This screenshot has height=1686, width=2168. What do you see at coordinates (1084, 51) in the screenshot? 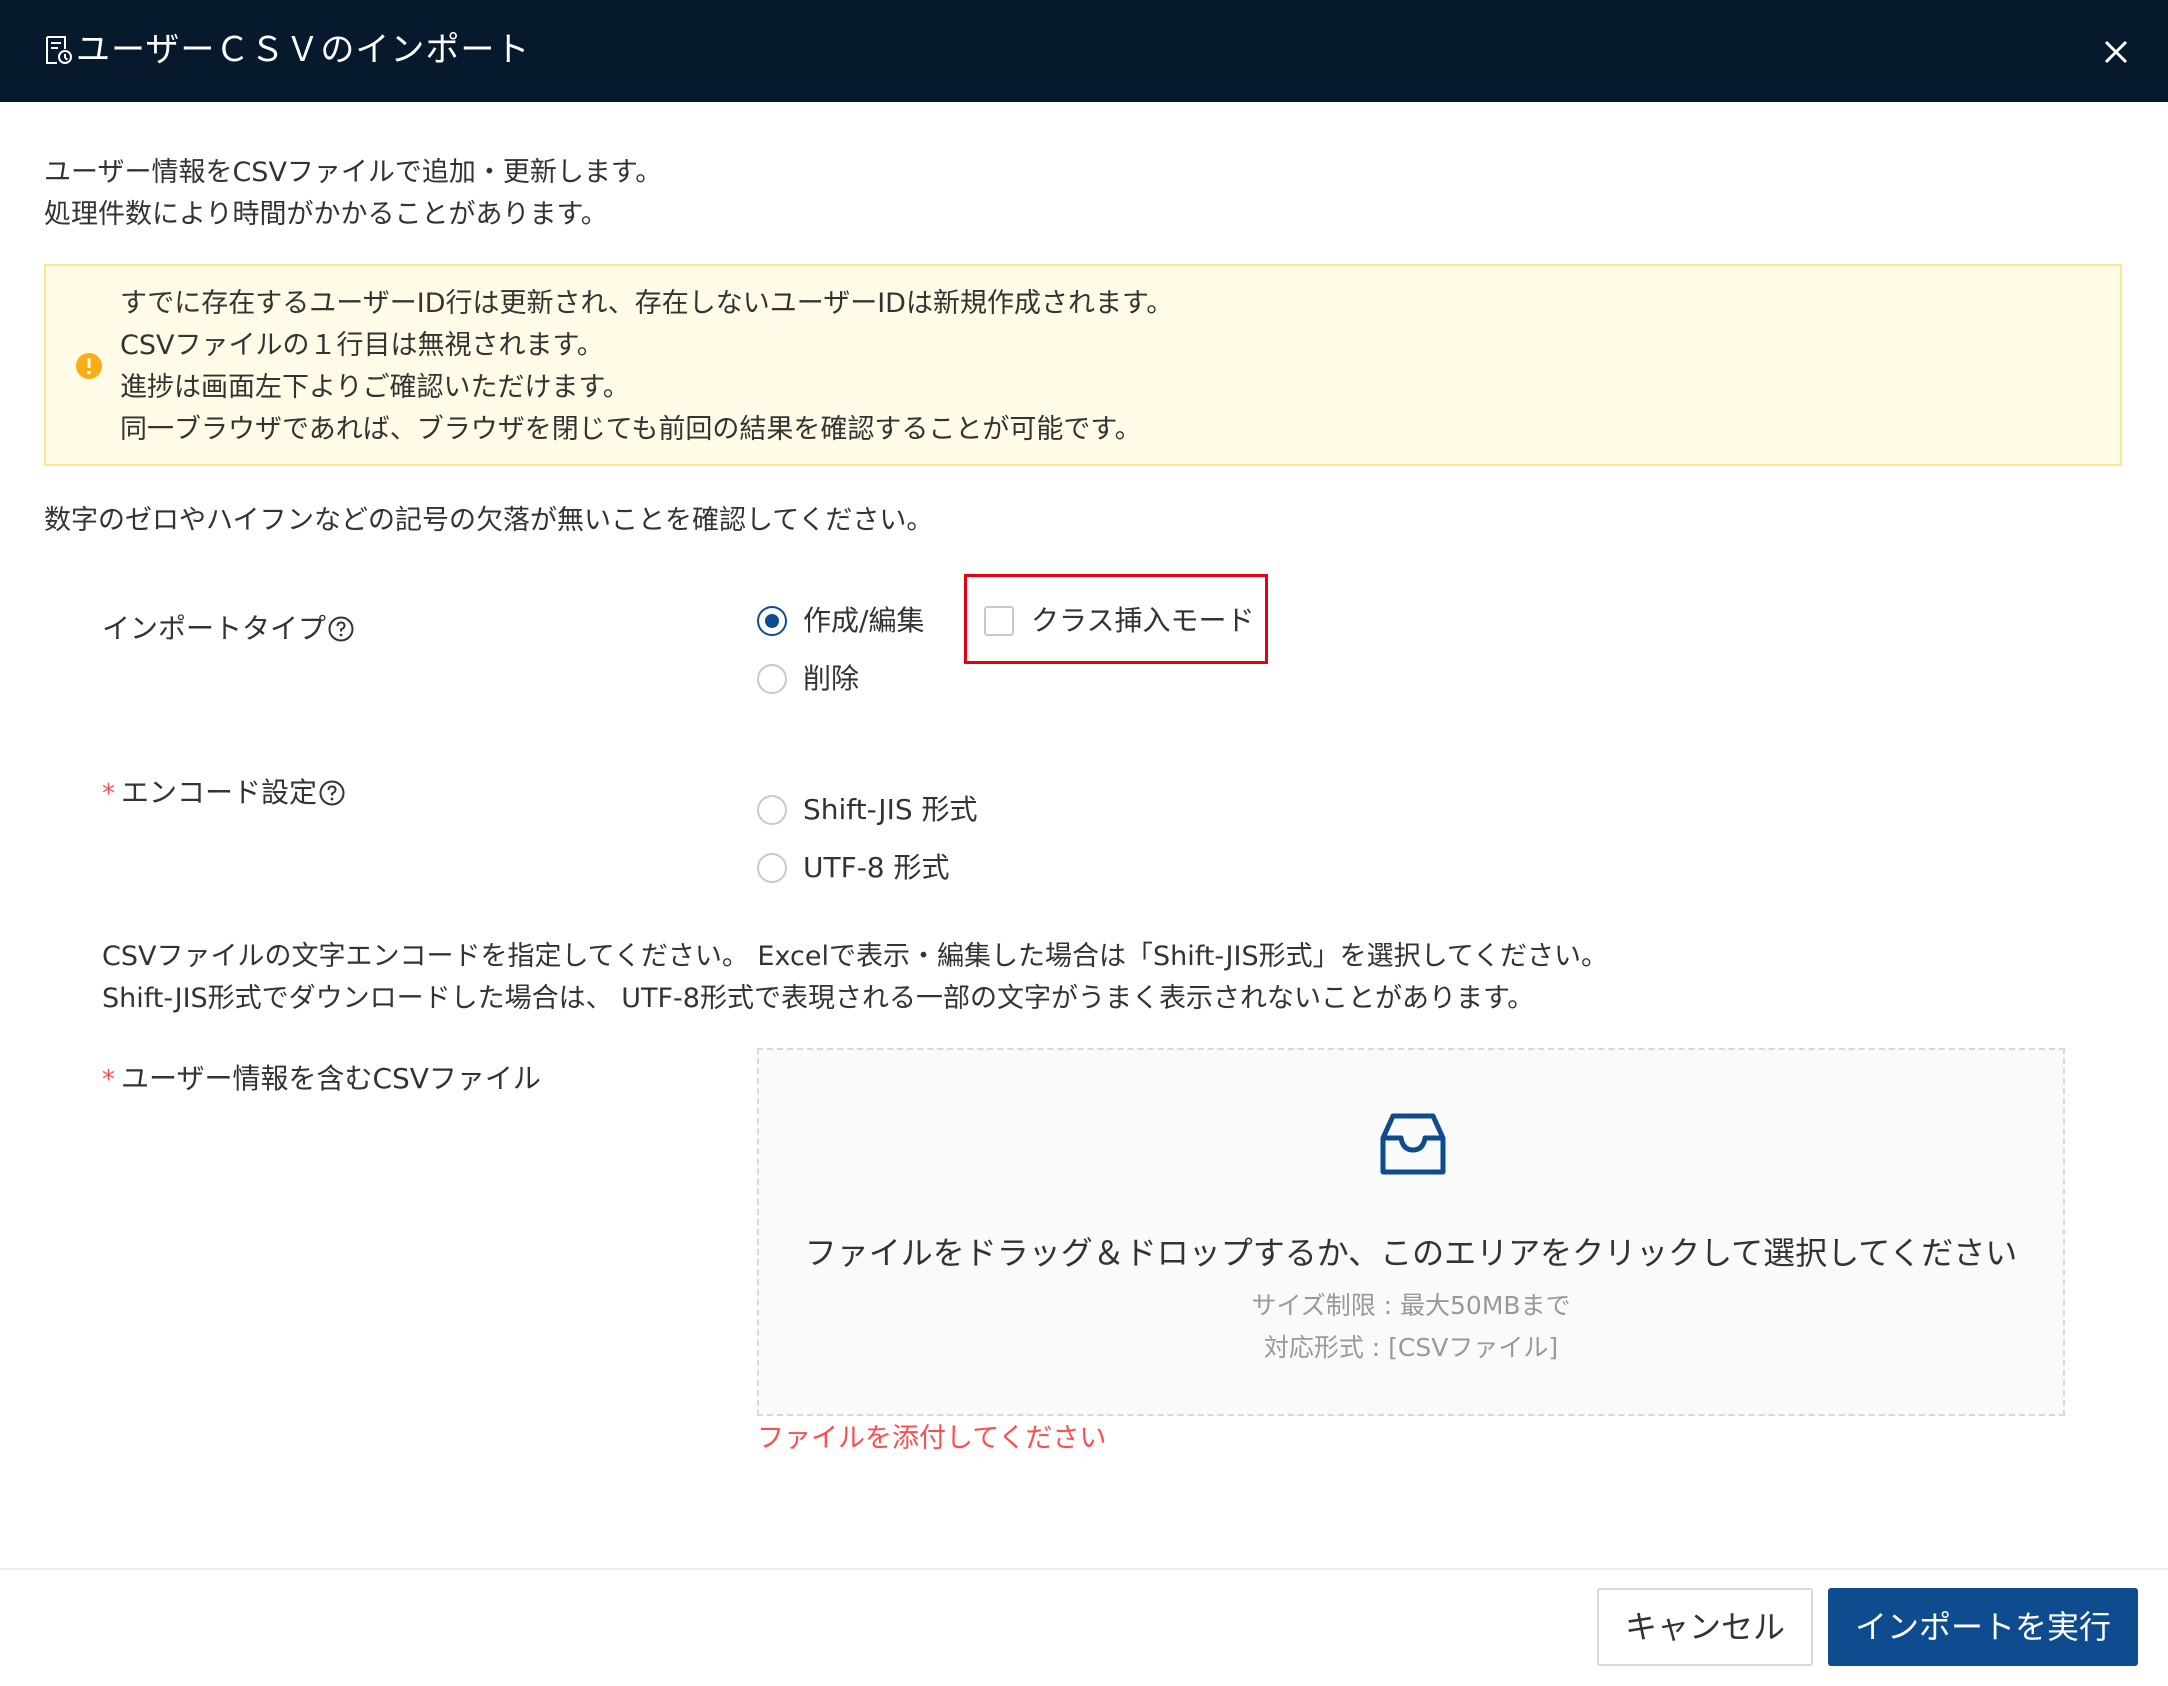
I see `dialog-header: ユーザーＣＳＶのインポート` at bounding box center [1084, 51].